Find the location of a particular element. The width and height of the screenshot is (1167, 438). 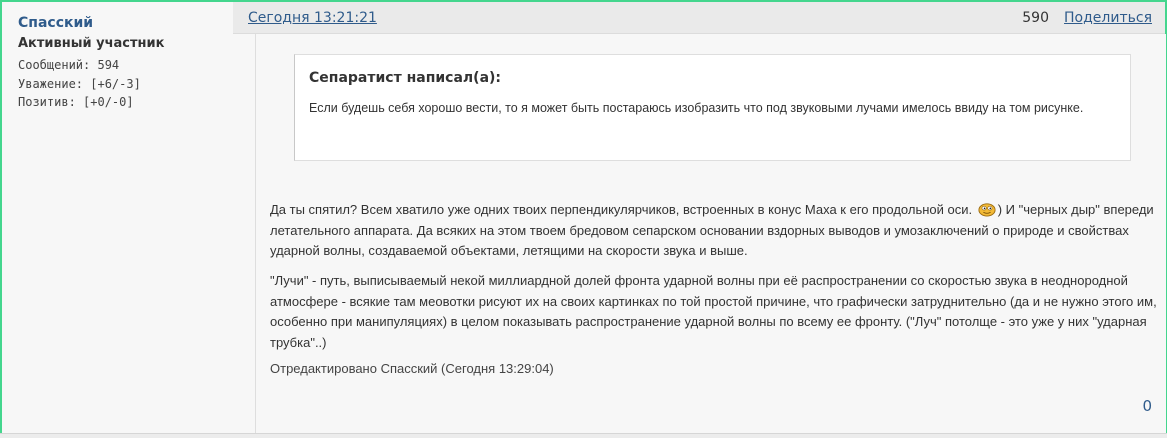

author-rank: Активный участник is located at coordinates (91, 43).